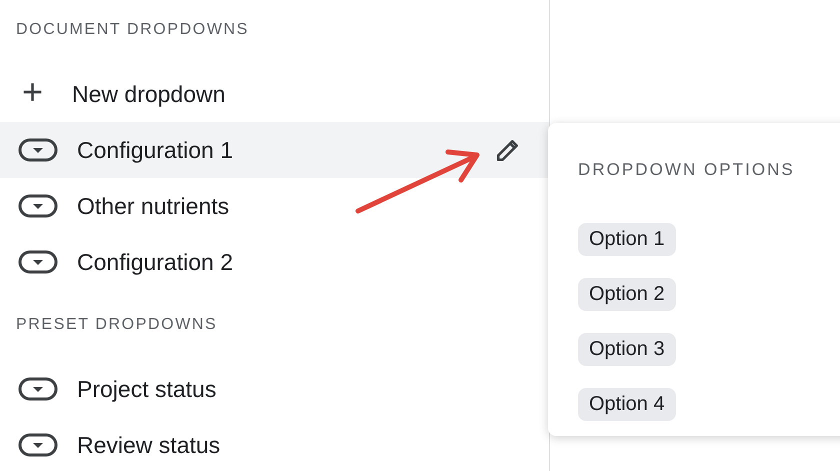  What do you see at coordinates (274, 94) in the screenshot?
I see `new-dropdown-button: + New dropdown` at bounding box center [274, 94].